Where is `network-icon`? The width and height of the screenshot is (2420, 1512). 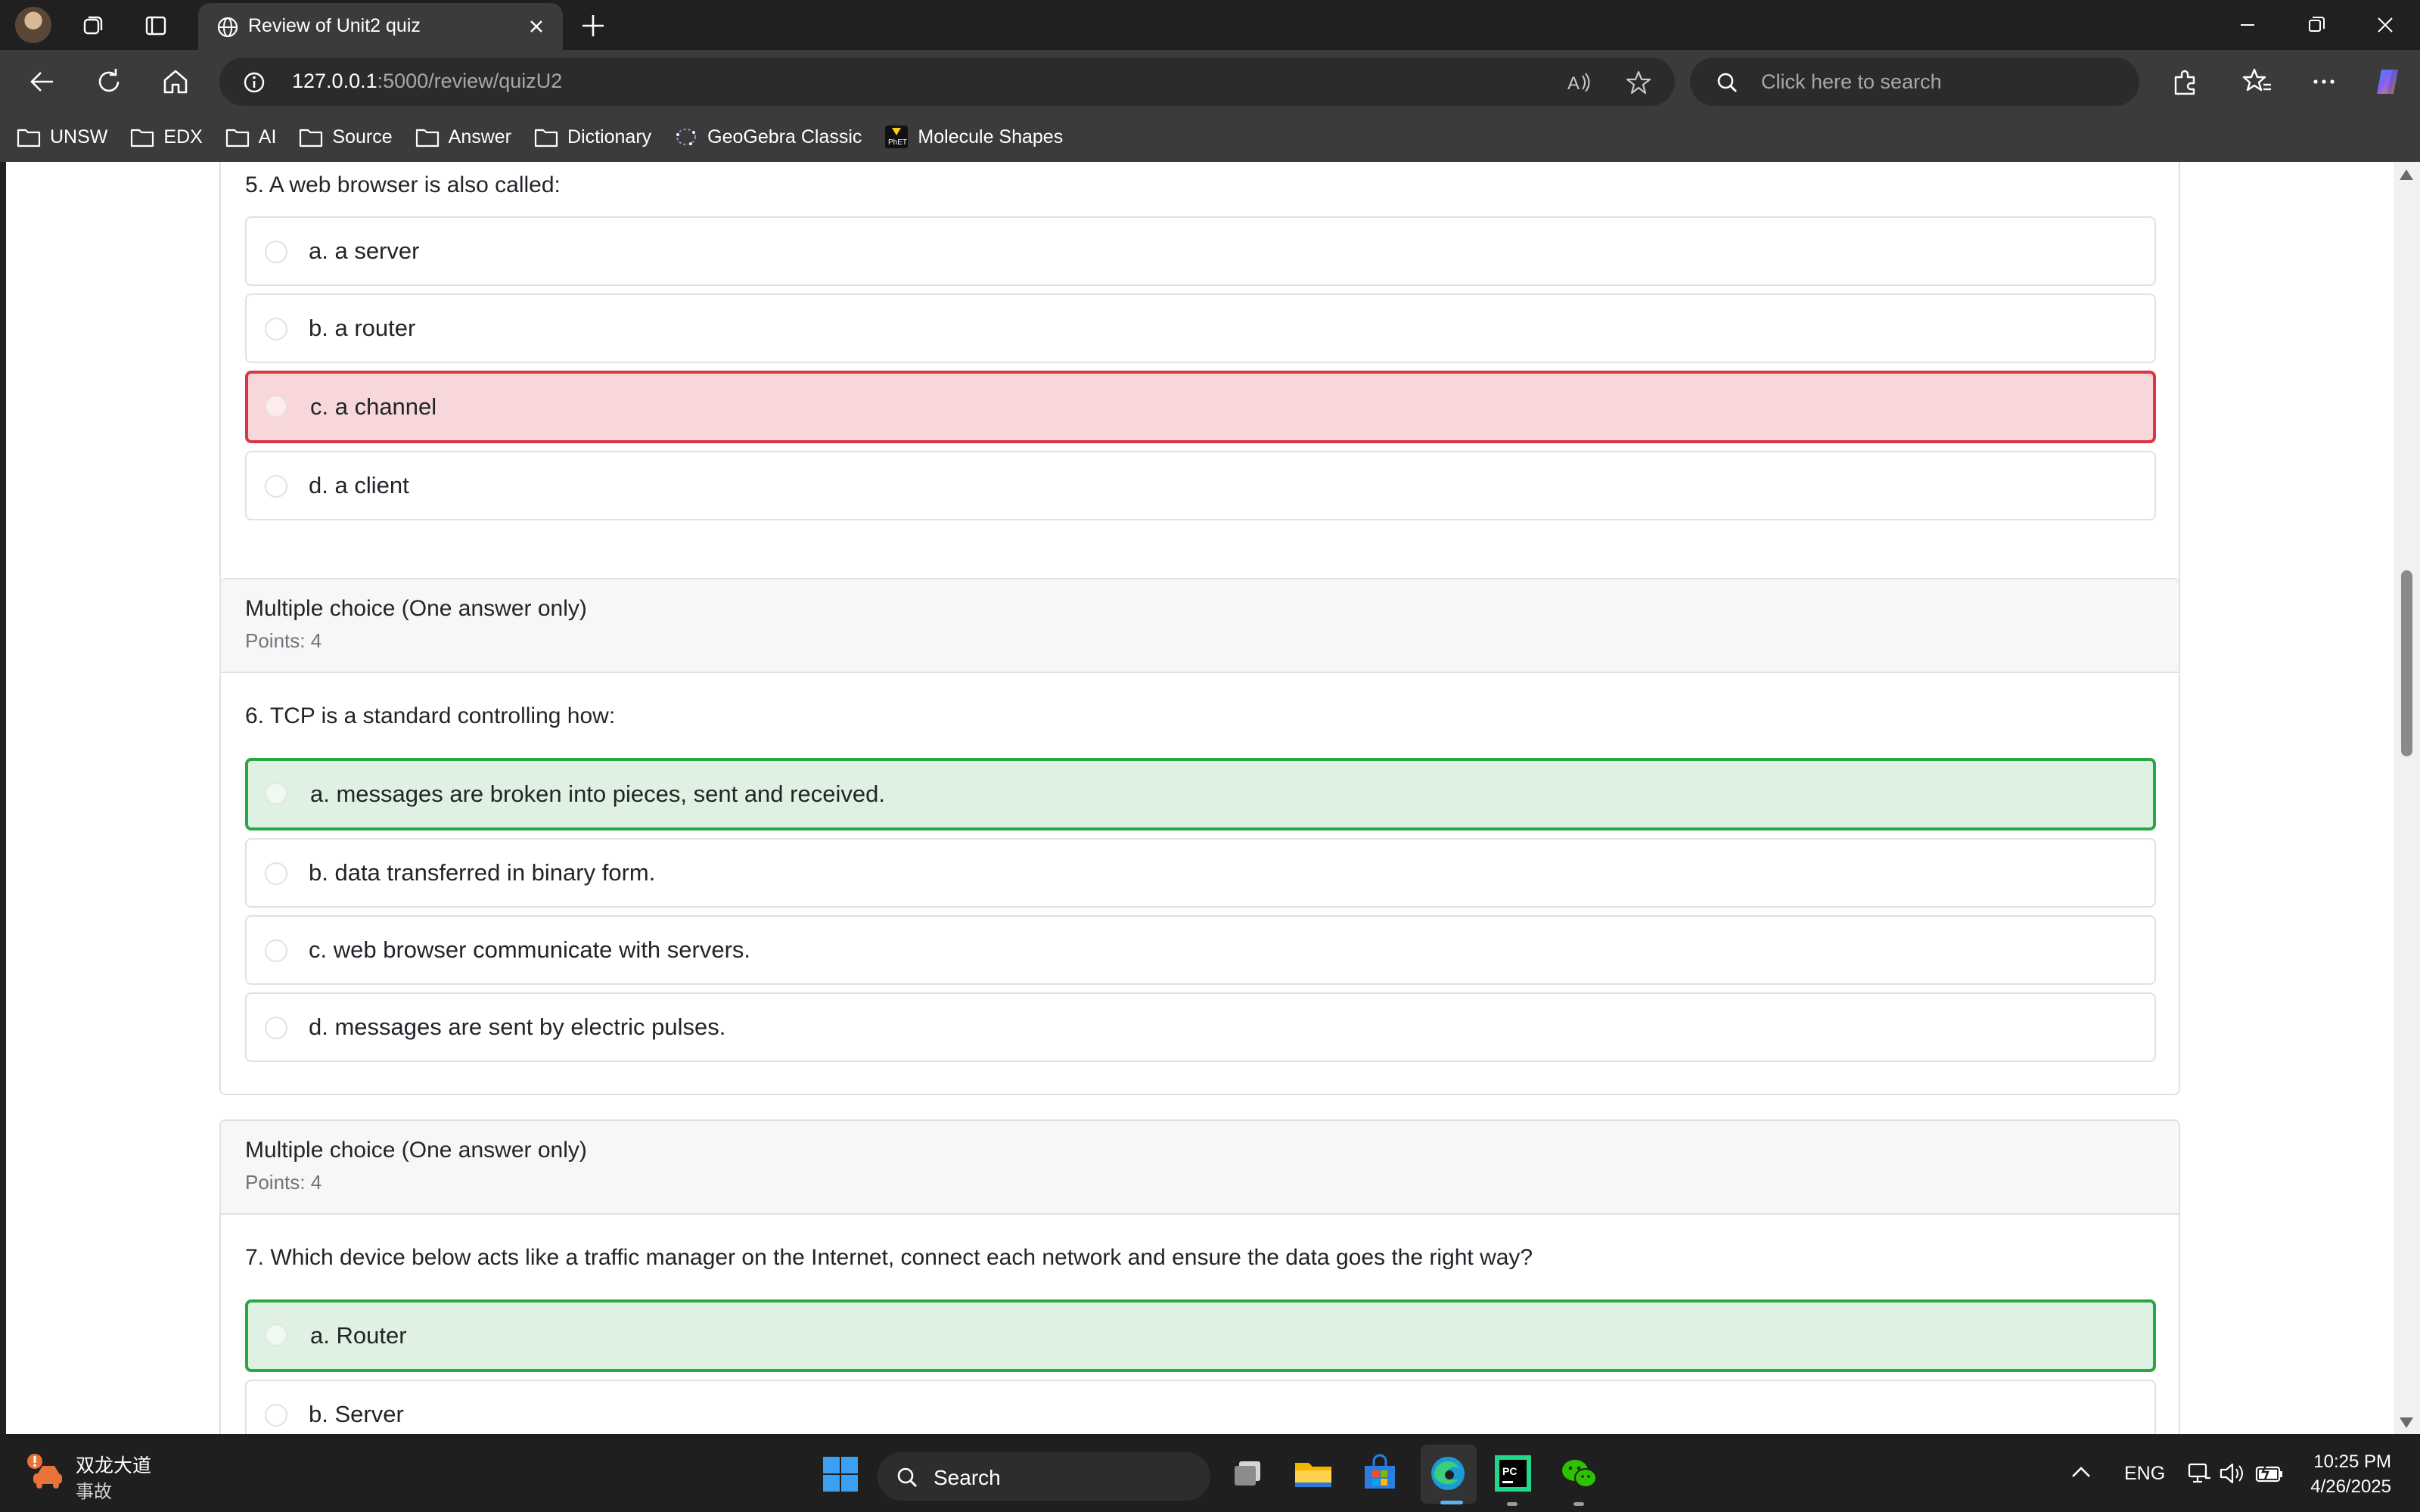
network-icon is located at coordinates (2199, 1473).